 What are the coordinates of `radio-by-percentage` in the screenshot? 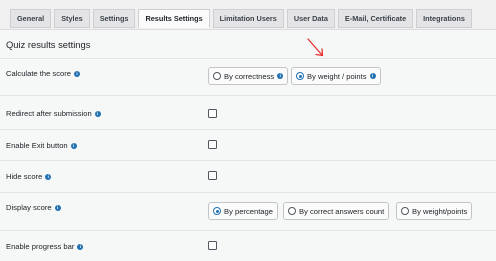 It's located at (217, 211).